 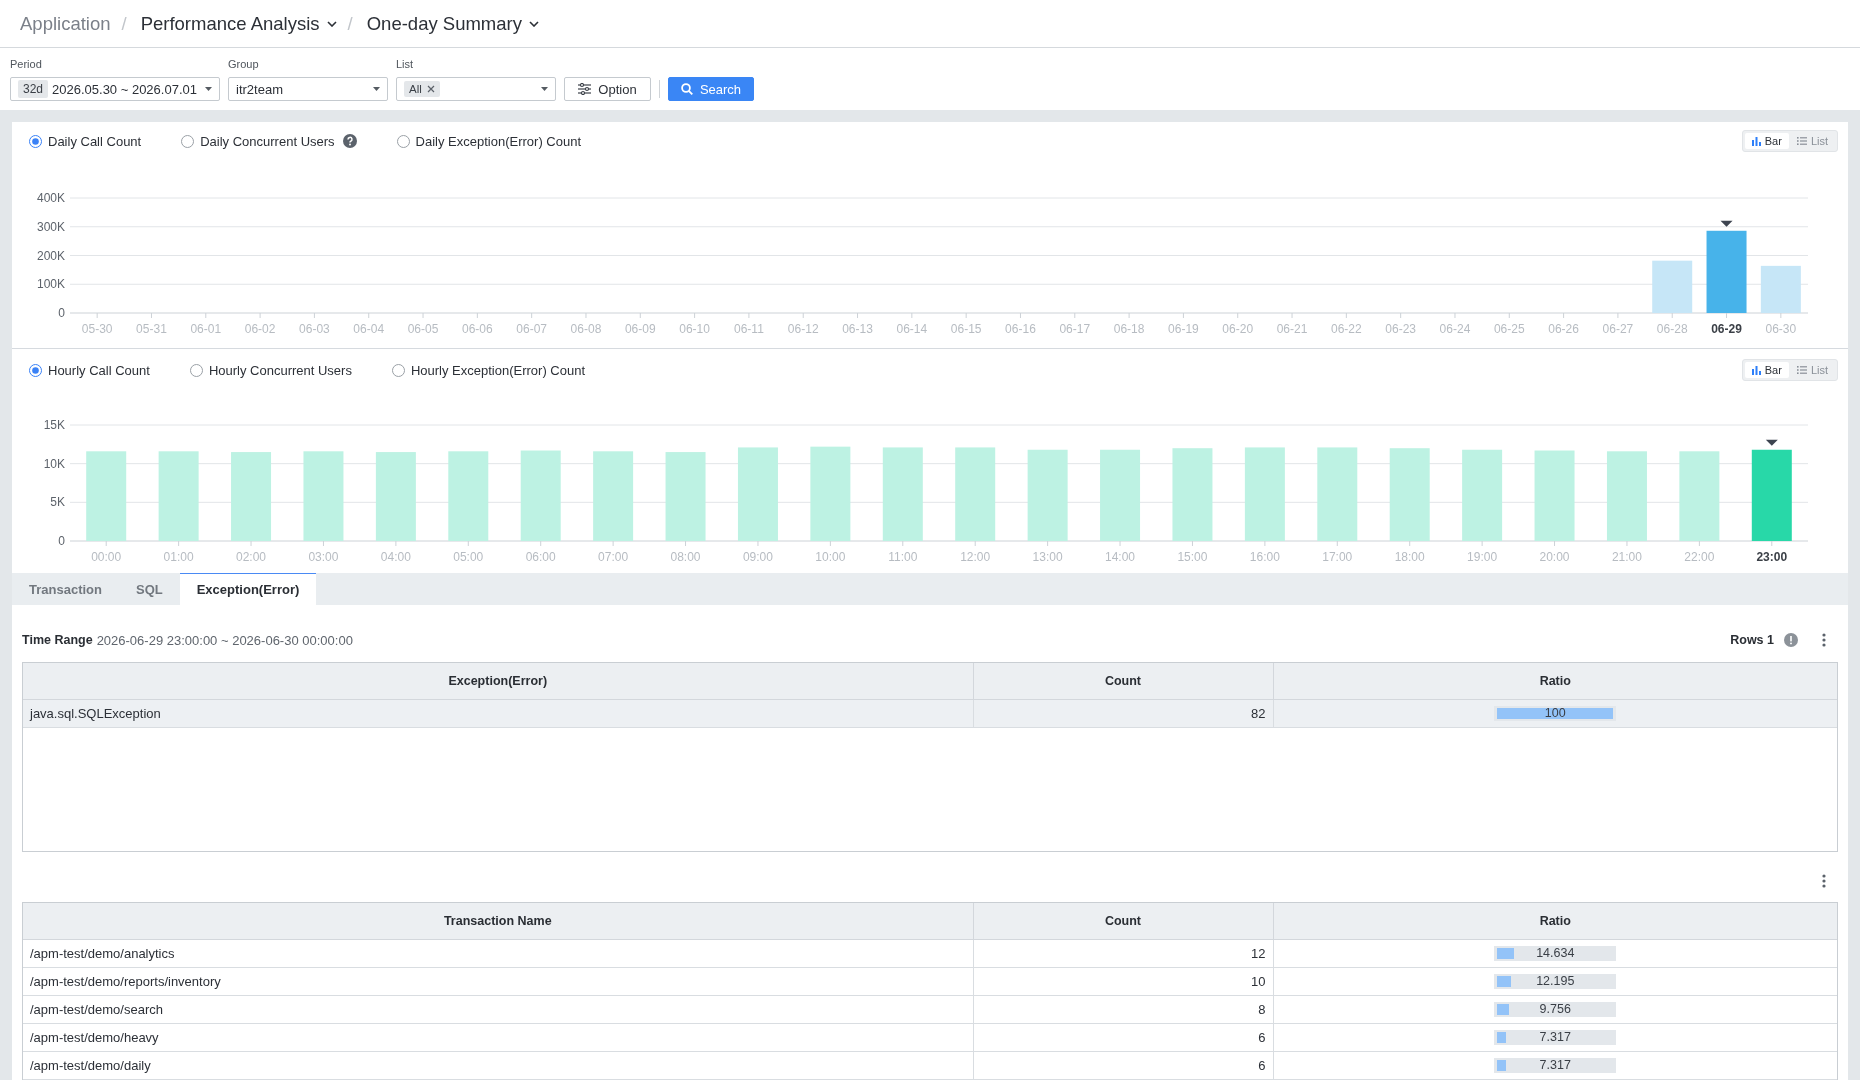 What do you see at coordinates (857, 329) in the screenshot?
I see `x-axis-label: 06-13` at bounding box center [857, 329].